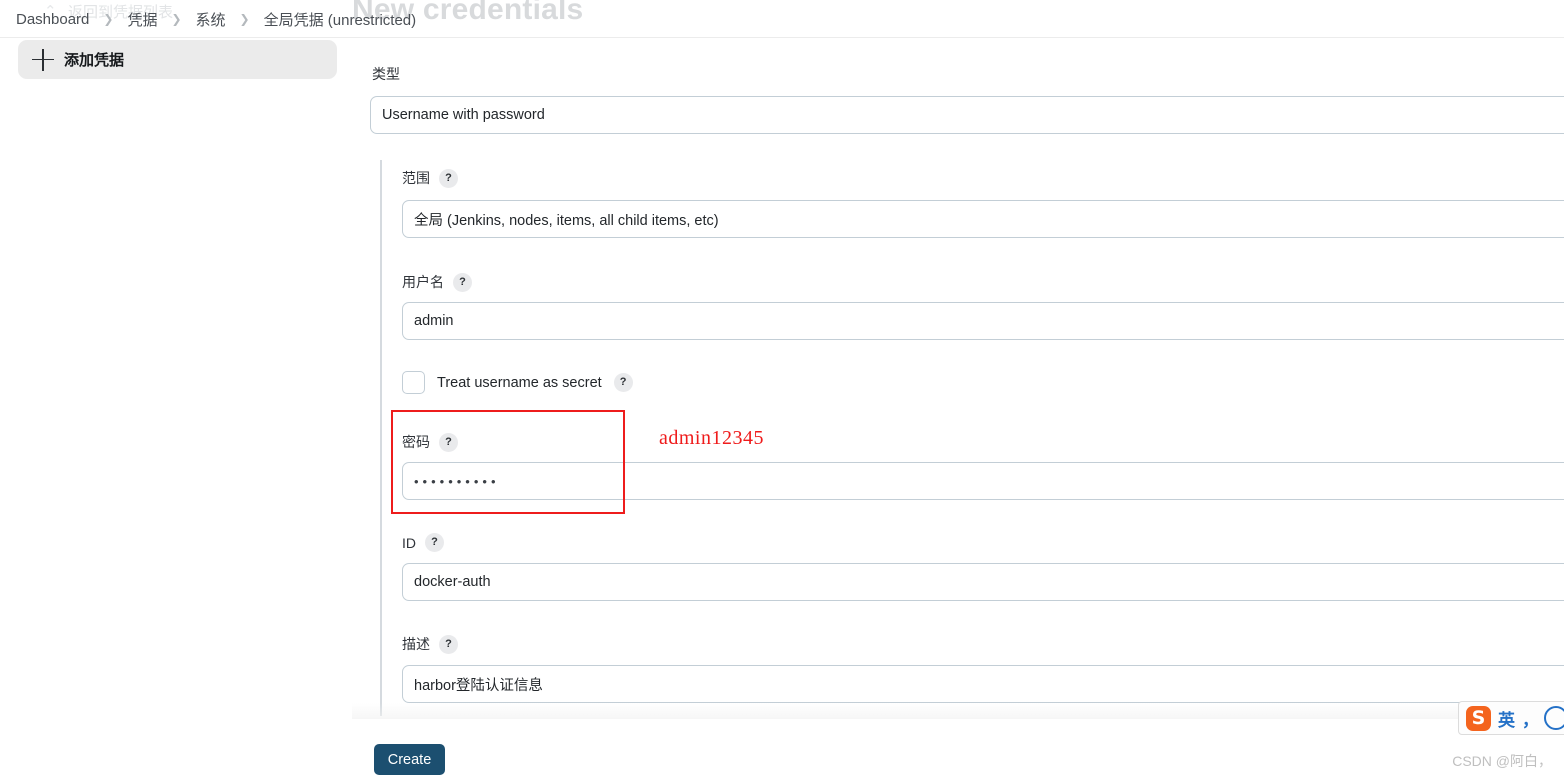 This screenshot has width=1564, height=781. Describe the element at coordinates (983, 321) in the screenshot. I see `username-input: admin` at that location.